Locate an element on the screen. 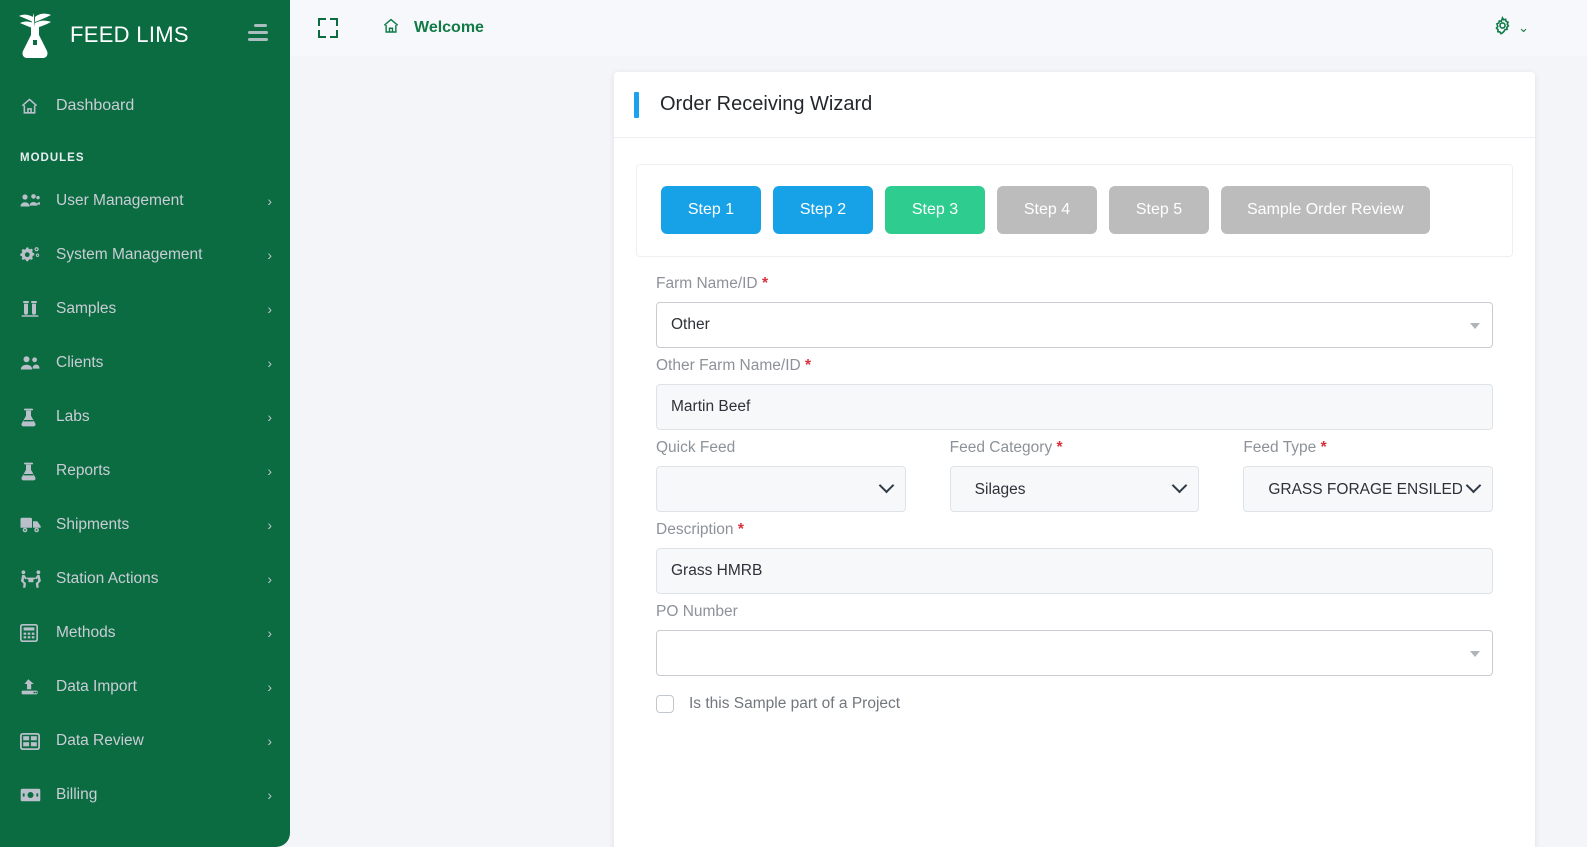 The image size is (1587, 847). sidebar-item-label: Samples is located at coordinates (86, 308).